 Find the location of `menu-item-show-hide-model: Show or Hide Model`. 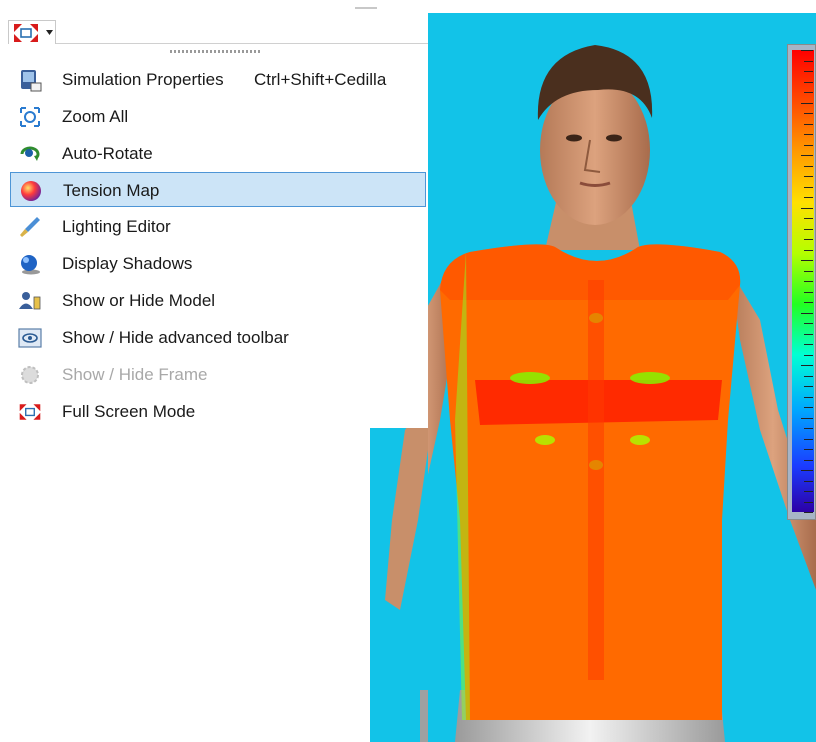

menu-item-show-hide-model: Show or Hide Model is located at coordinates (218, 300).